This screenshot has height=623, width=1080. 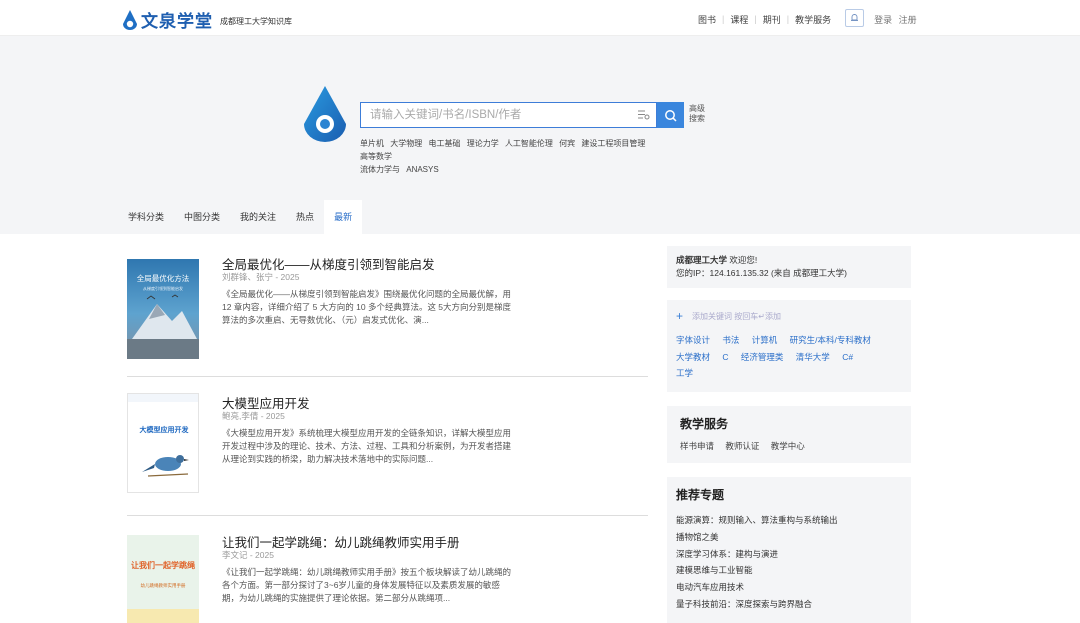 What do you see at coordinates (130, 19) in the screenshot?
I see `logo-drop-icon` at bounding box center [130, 19].